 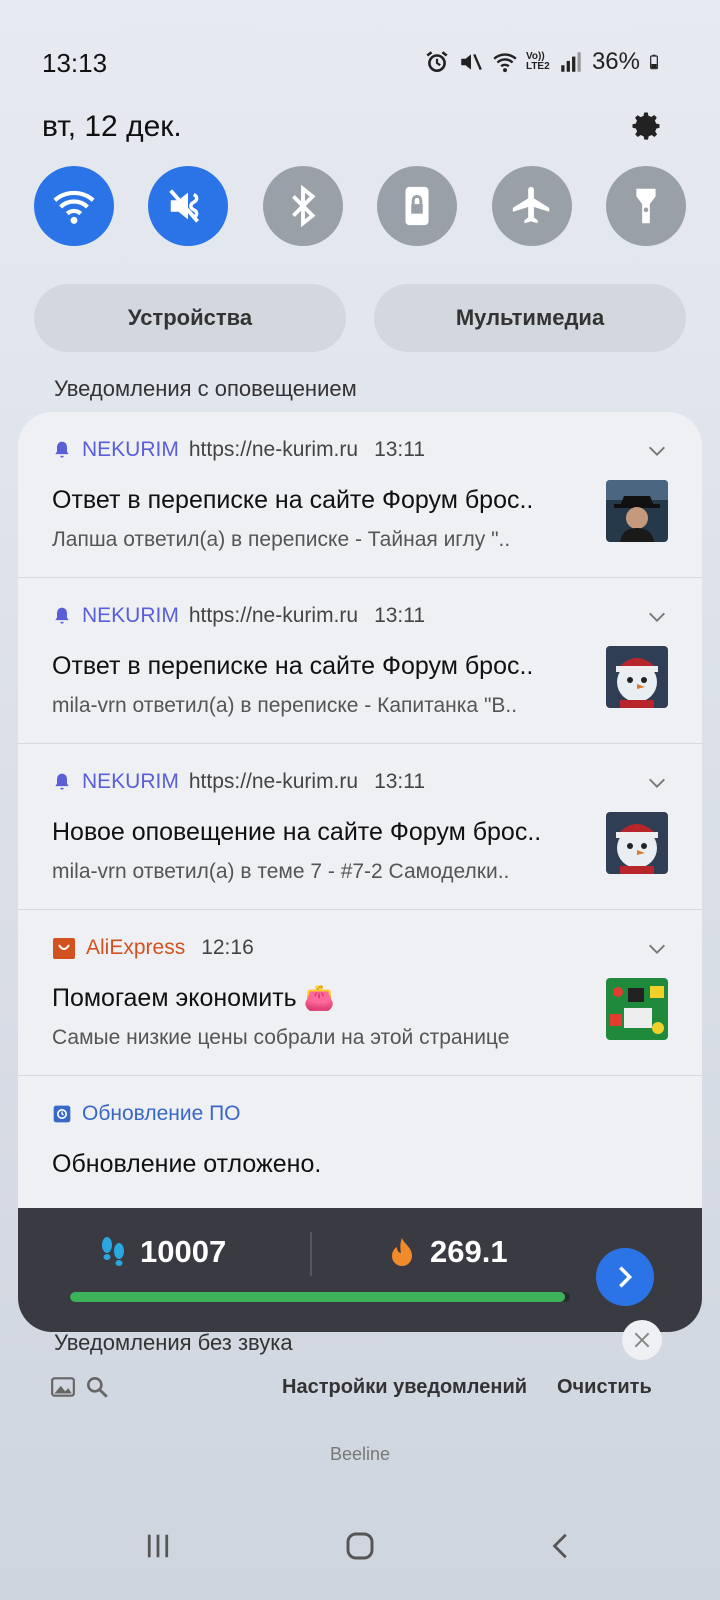 What do you see at coordinates (360, 206) in the screenshot?
I see `quick-settings` at bounding box center [360, 206].